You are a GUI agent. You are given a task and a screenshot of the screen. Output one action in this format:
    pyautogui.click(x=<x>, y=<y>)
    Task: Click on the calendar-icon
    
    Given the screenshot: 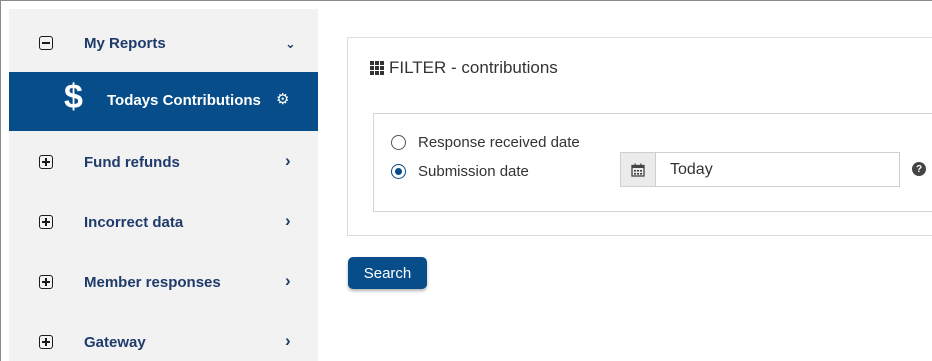 What is the action you would take?
    pyautogui.click(x=638, y=169)
    